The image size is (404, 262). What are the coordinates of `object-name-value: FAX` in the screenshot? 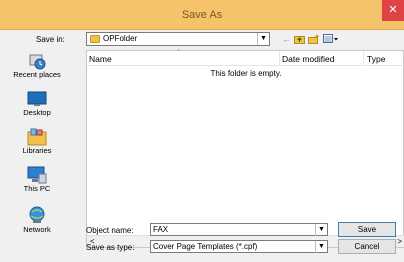 It's located at (161, 229).